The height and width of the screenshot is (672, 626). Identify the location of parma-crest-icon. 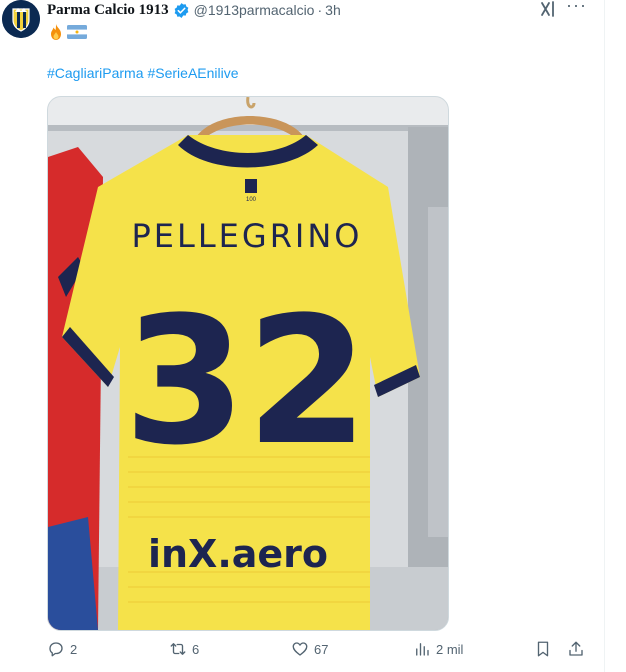
(21, 19).